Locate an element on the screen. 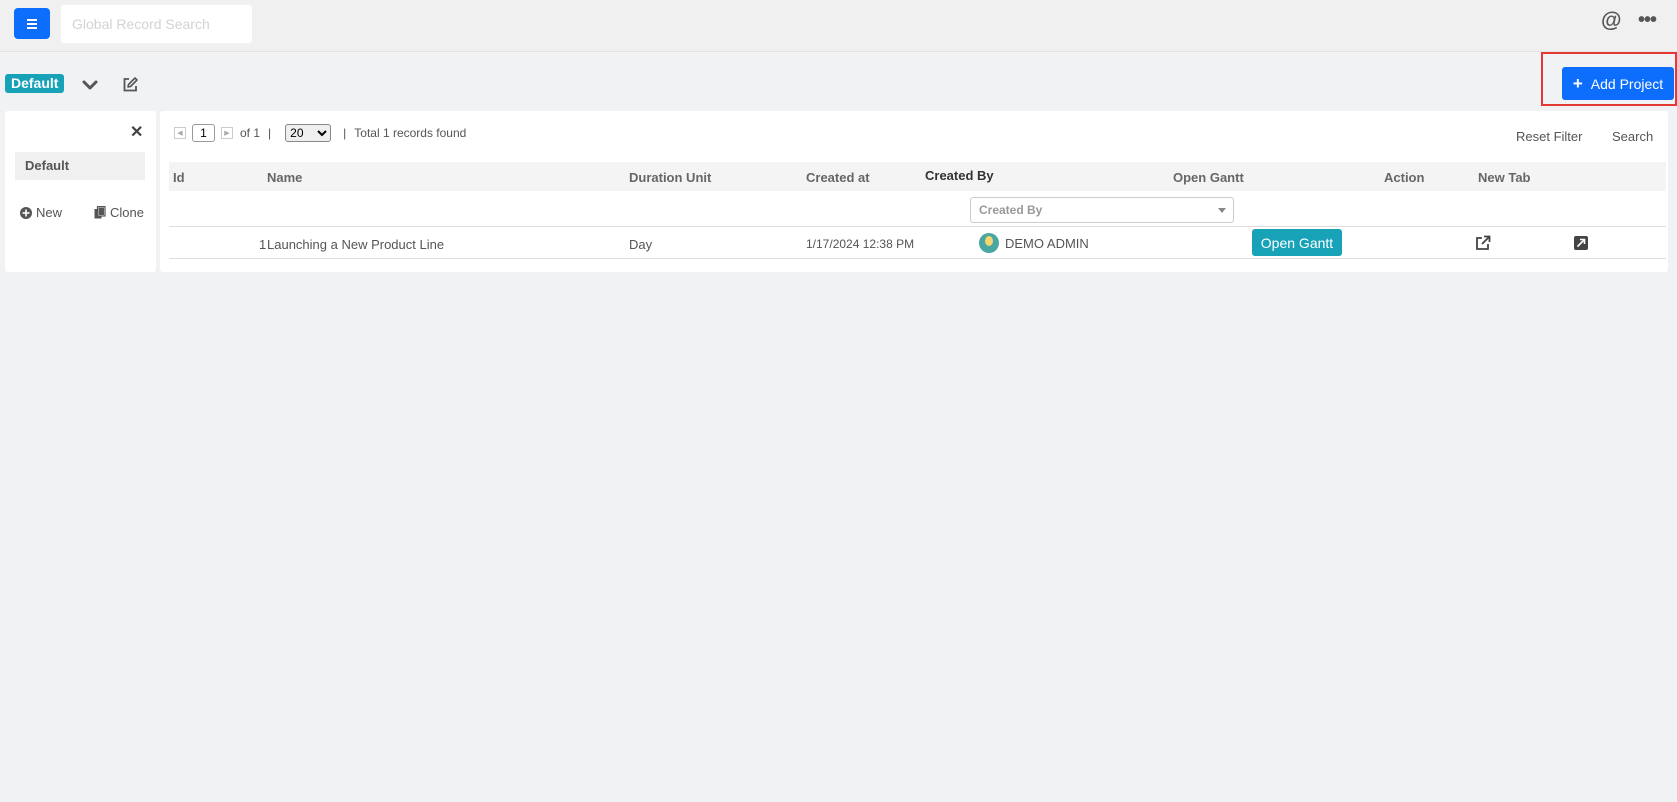 The width and height of the screenshot is (1677, 802). column-header-created-at: Created at is located at coordinates (838, 177).